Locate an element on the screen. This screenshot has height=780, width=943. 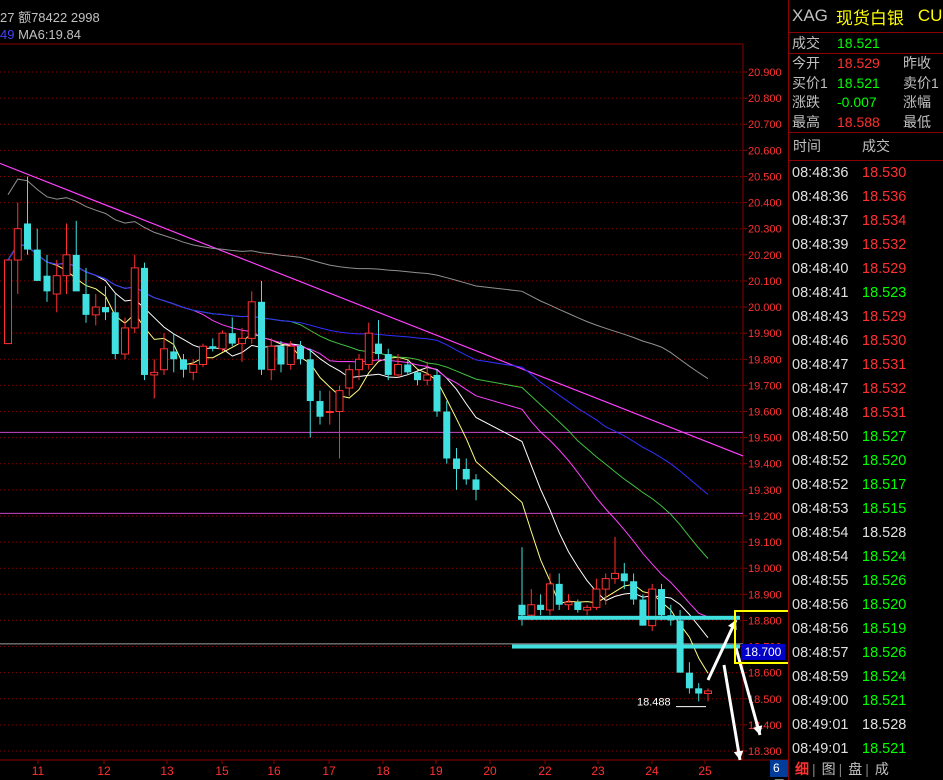
tick-row: 08:48:55 18.526 is located at coordinates (866, 581).